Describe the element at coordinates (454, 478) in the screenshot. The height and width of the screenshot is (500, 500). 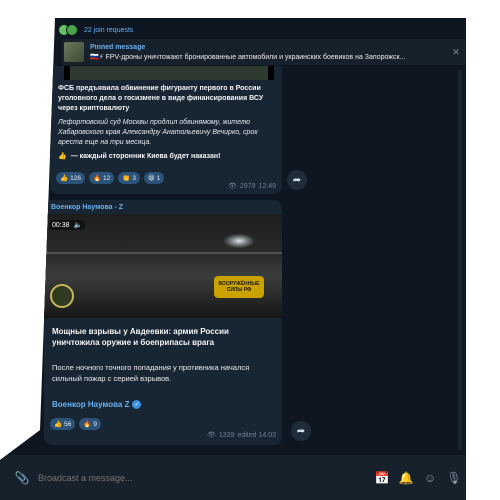
I see `microphone-icon: 🎙` at that location.